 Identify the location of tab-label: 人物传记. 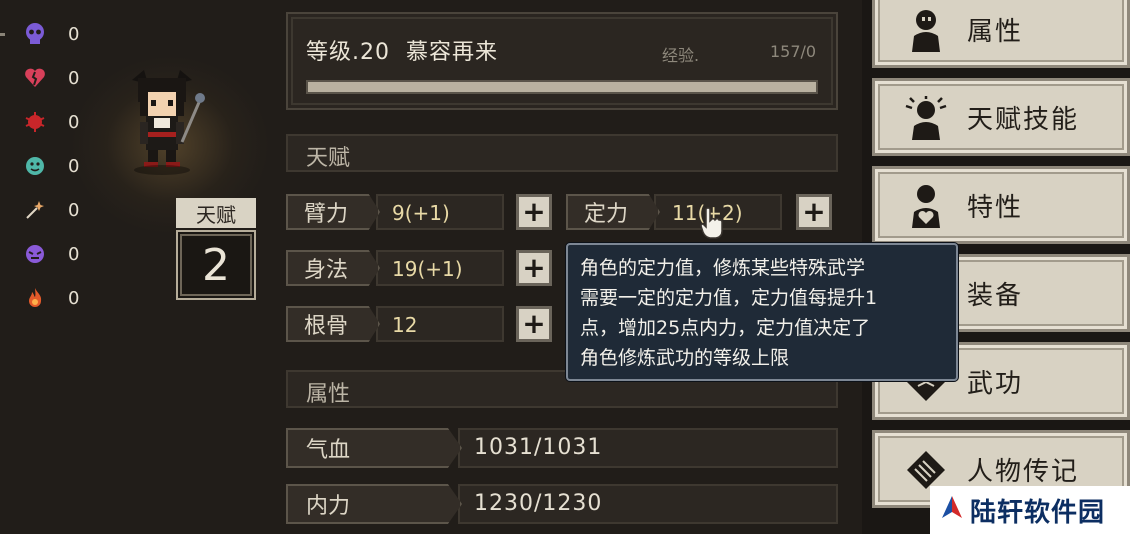
(1023, 472).